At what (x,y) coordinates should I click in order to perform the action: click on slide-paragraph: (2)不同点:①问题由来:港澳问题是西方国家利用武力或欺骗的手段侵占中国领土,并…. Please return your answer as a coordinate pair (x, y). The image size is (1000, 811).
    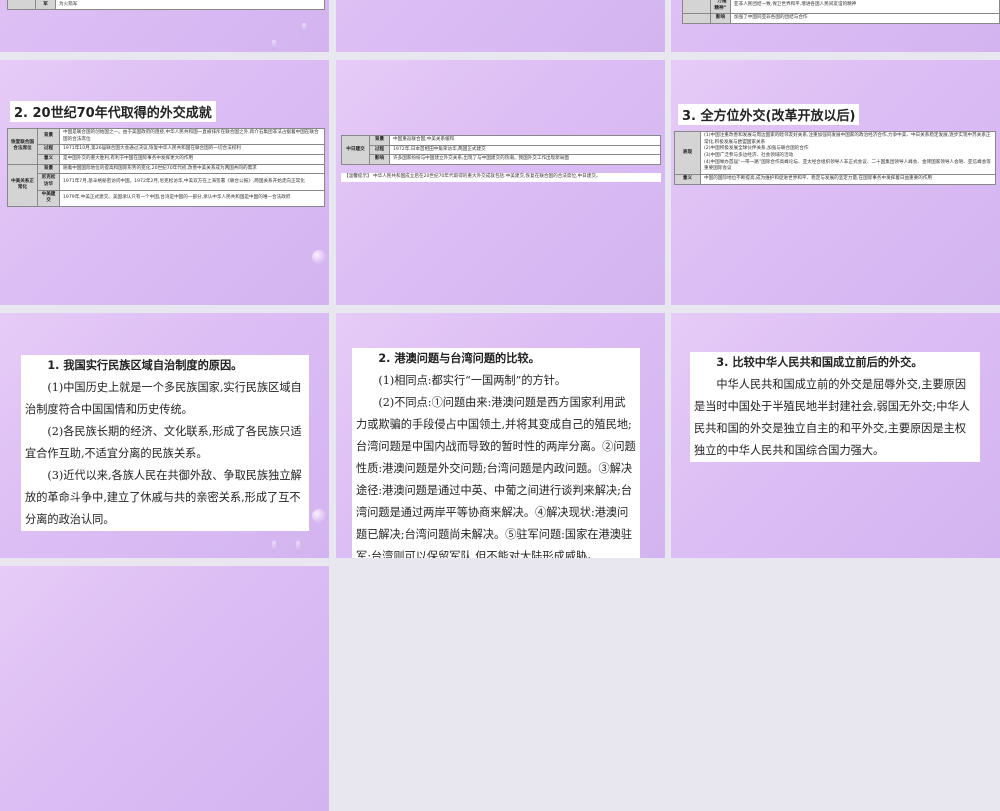
    Looking at the image, I should click on (496, 477).